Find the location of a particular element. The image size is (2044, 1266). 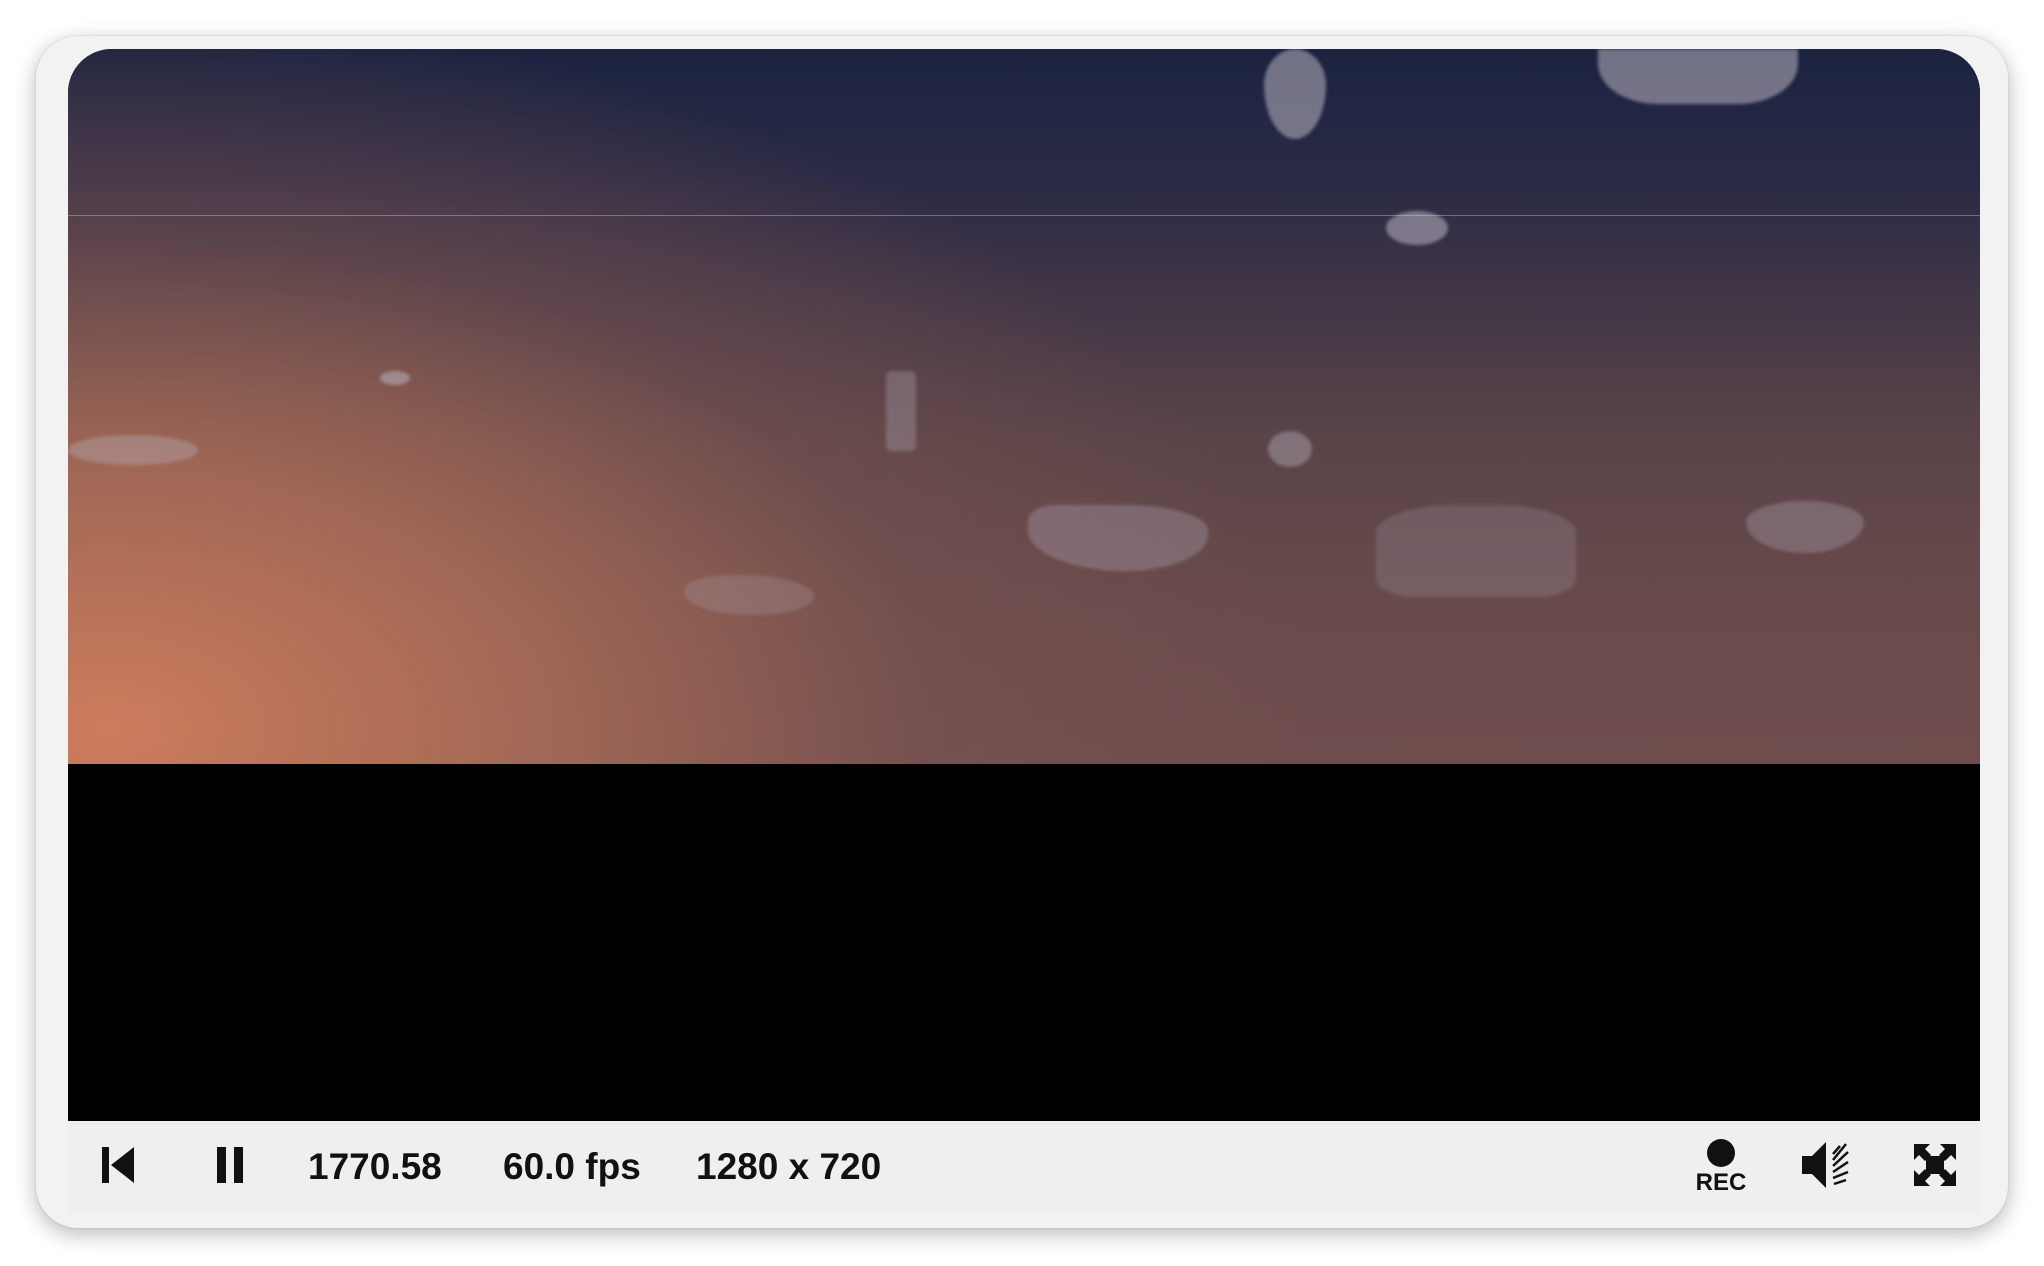

fullscreen-icon is located at coordinates (1935, 1167).